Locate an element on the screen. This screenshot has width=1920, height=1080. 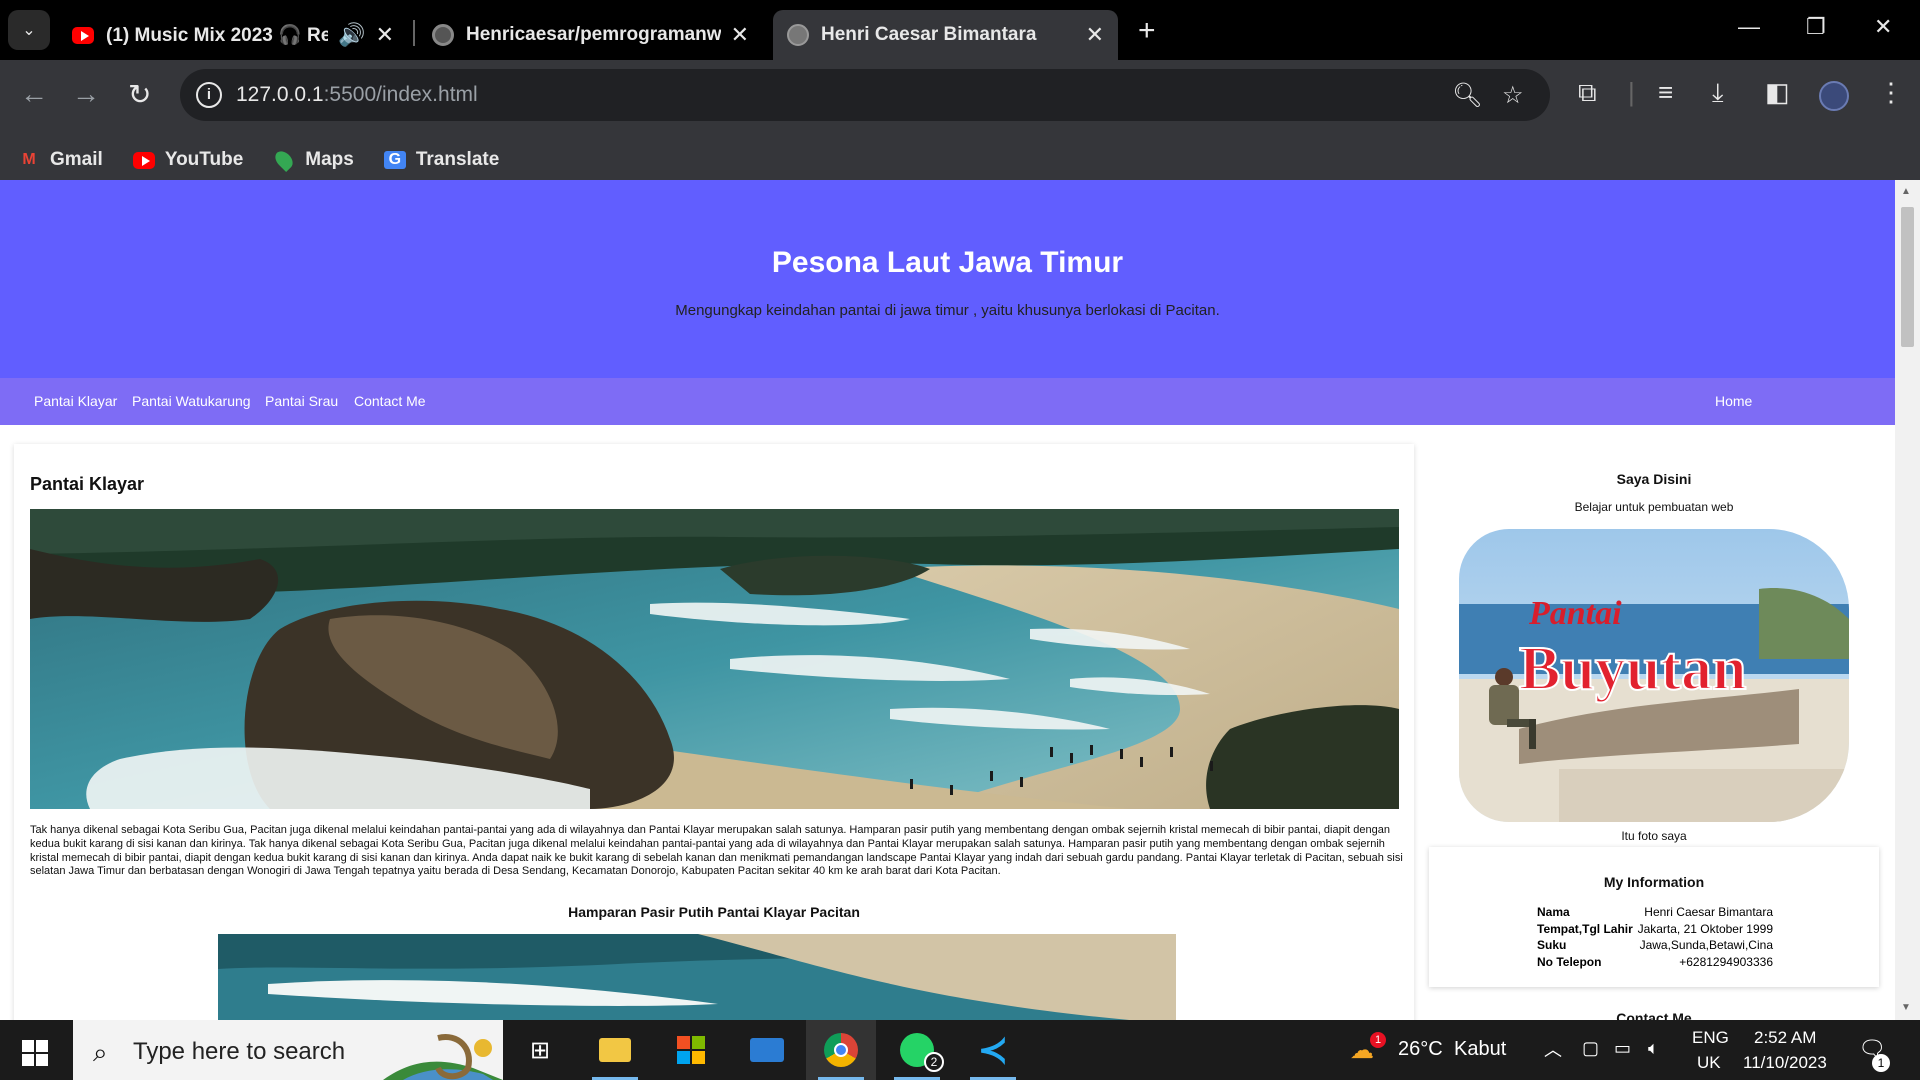
task-view-icon: ⊞ is located at coordinates (540, 1050).